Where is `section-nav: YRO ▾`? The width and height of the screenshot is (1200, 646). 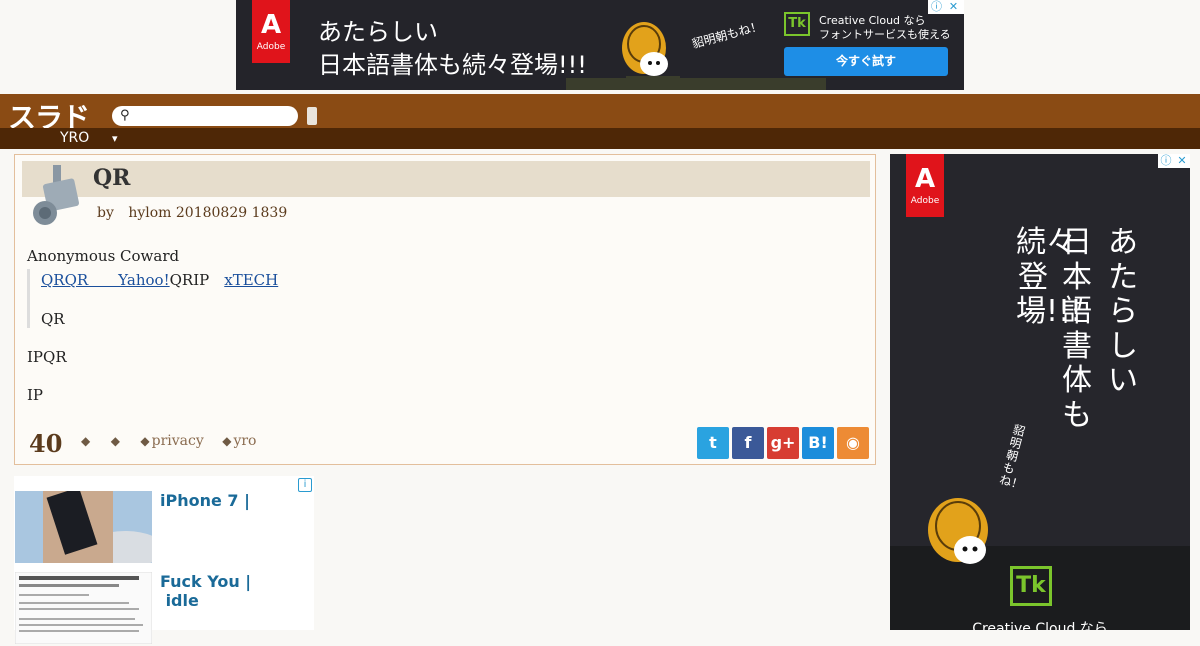
section-nav: YRO ▾ is located at coordinates (600, 138).